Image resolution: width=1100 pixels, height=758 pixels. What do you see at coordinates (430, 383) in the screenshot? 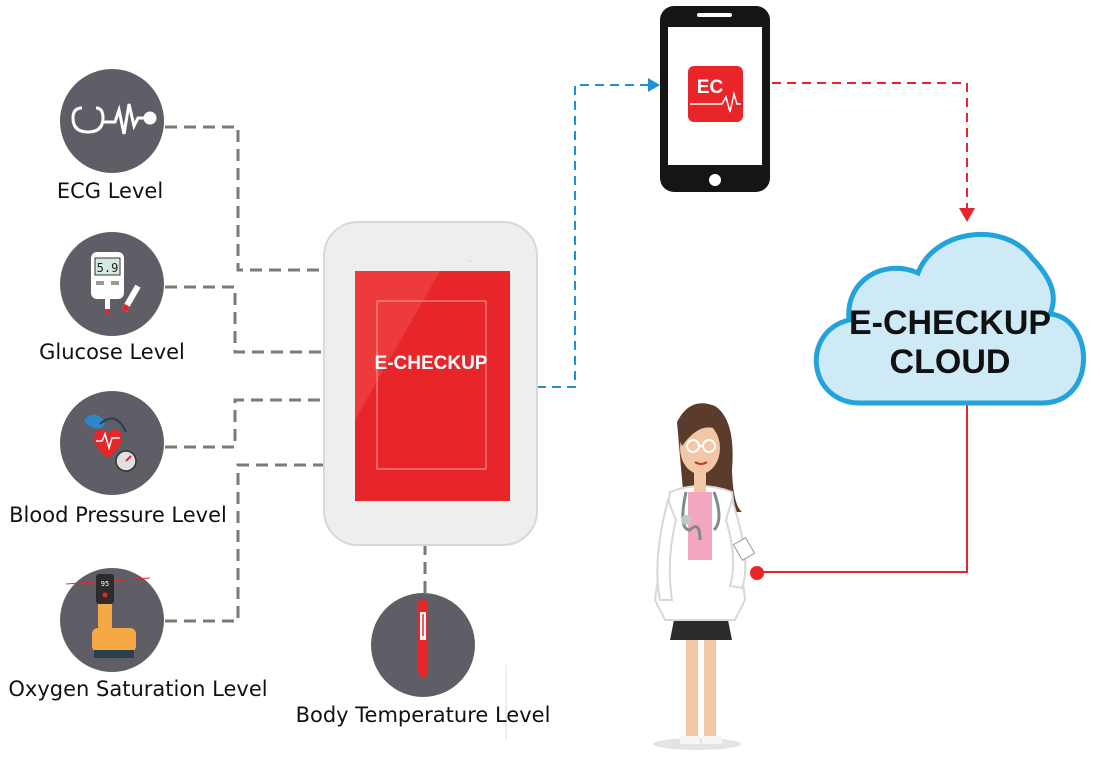
I see `echeckup-device: E-CHECKUP` at bounding box center [430, 383].